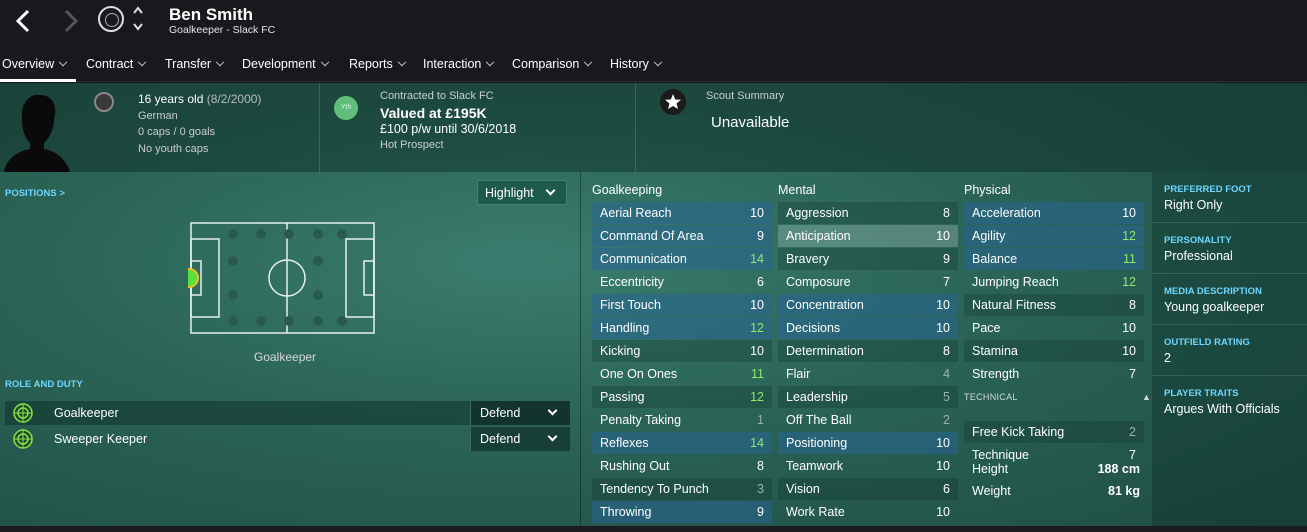 This screenshot has height=532, width=1307. Describe the element at coordinates (1129, 259) in the screenshot. I see `attribute-value: 11` at that location.